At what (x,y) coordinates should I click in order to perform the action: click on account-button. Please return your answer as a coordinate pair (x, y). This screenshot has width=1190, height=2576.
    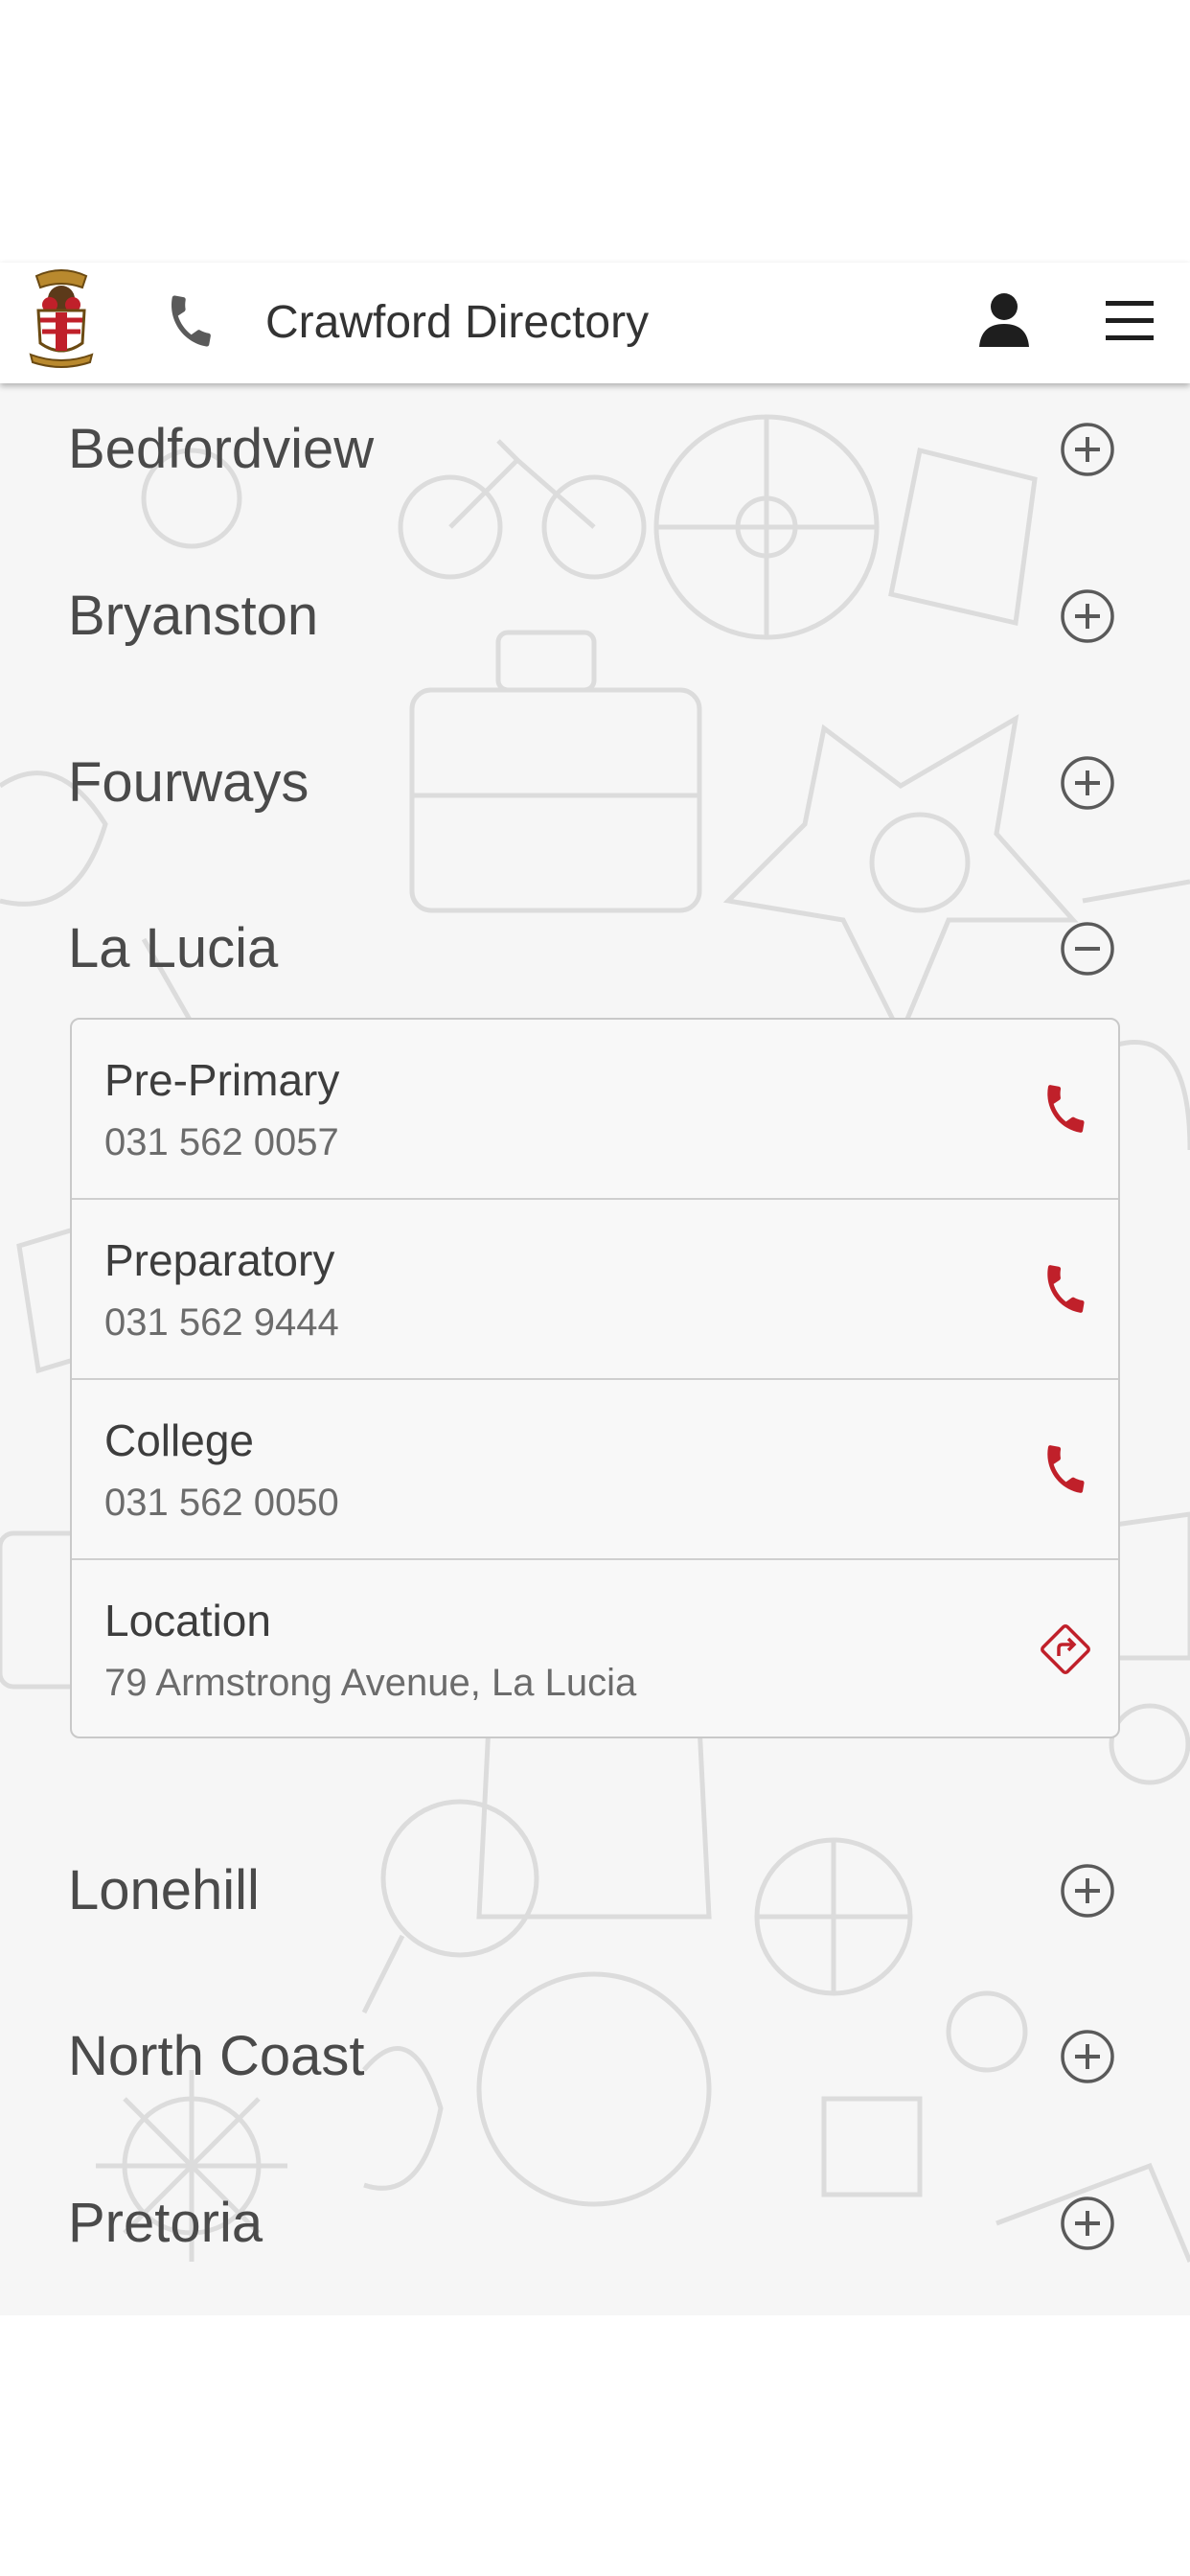
    Looking at the image, I should click on (1004, 320).